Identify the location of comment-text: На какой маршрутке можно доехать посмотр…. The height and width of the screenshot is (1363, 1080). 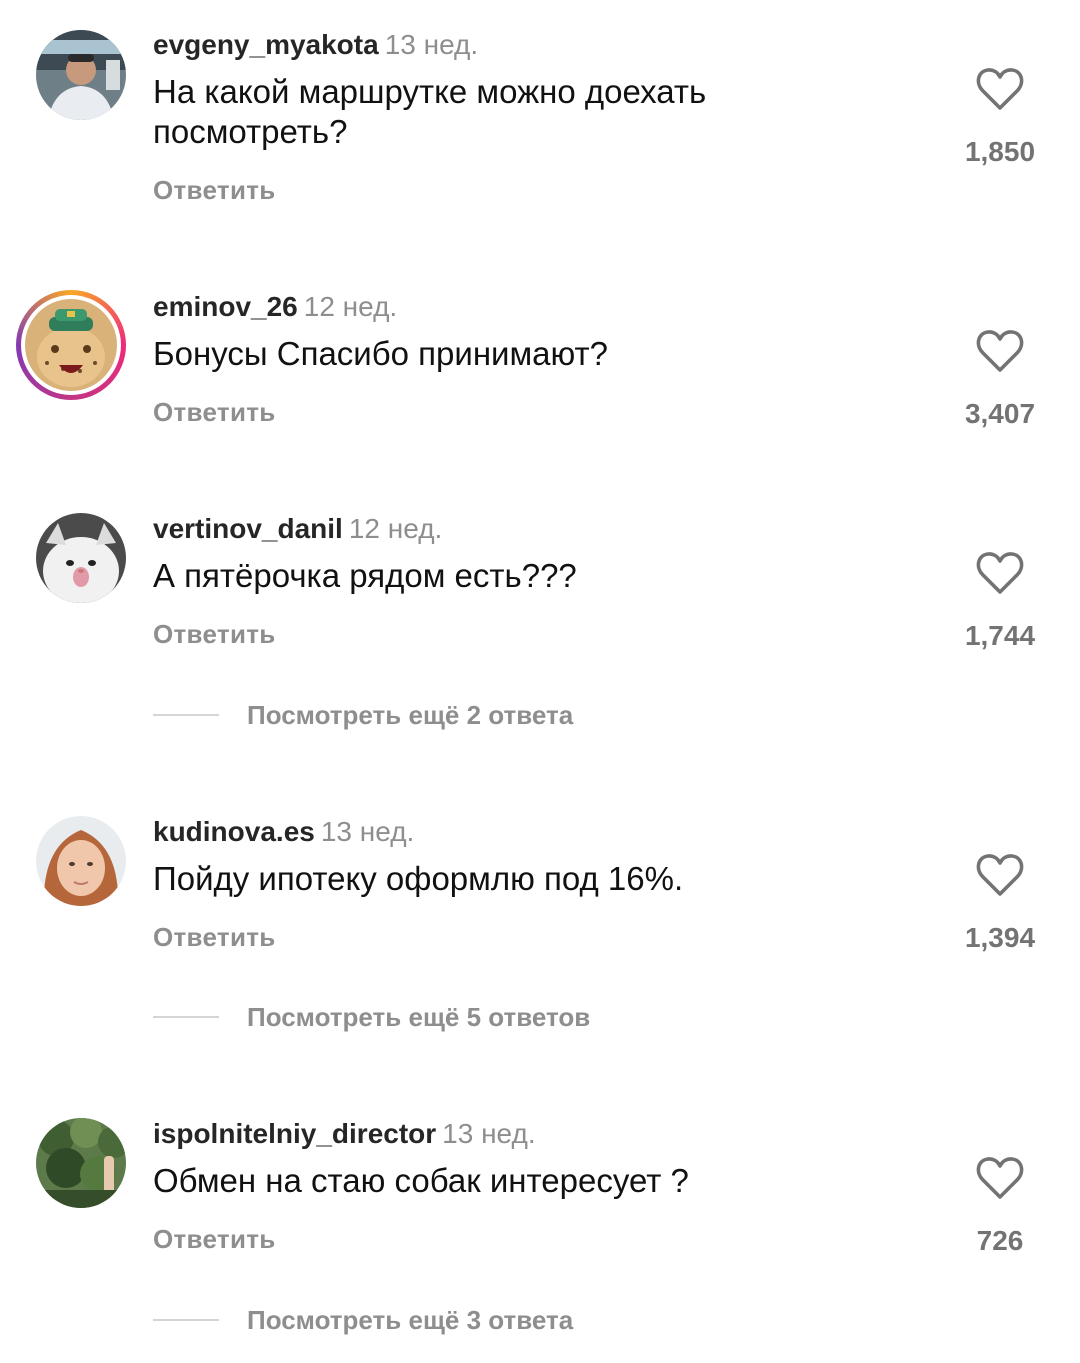
(430, 111).